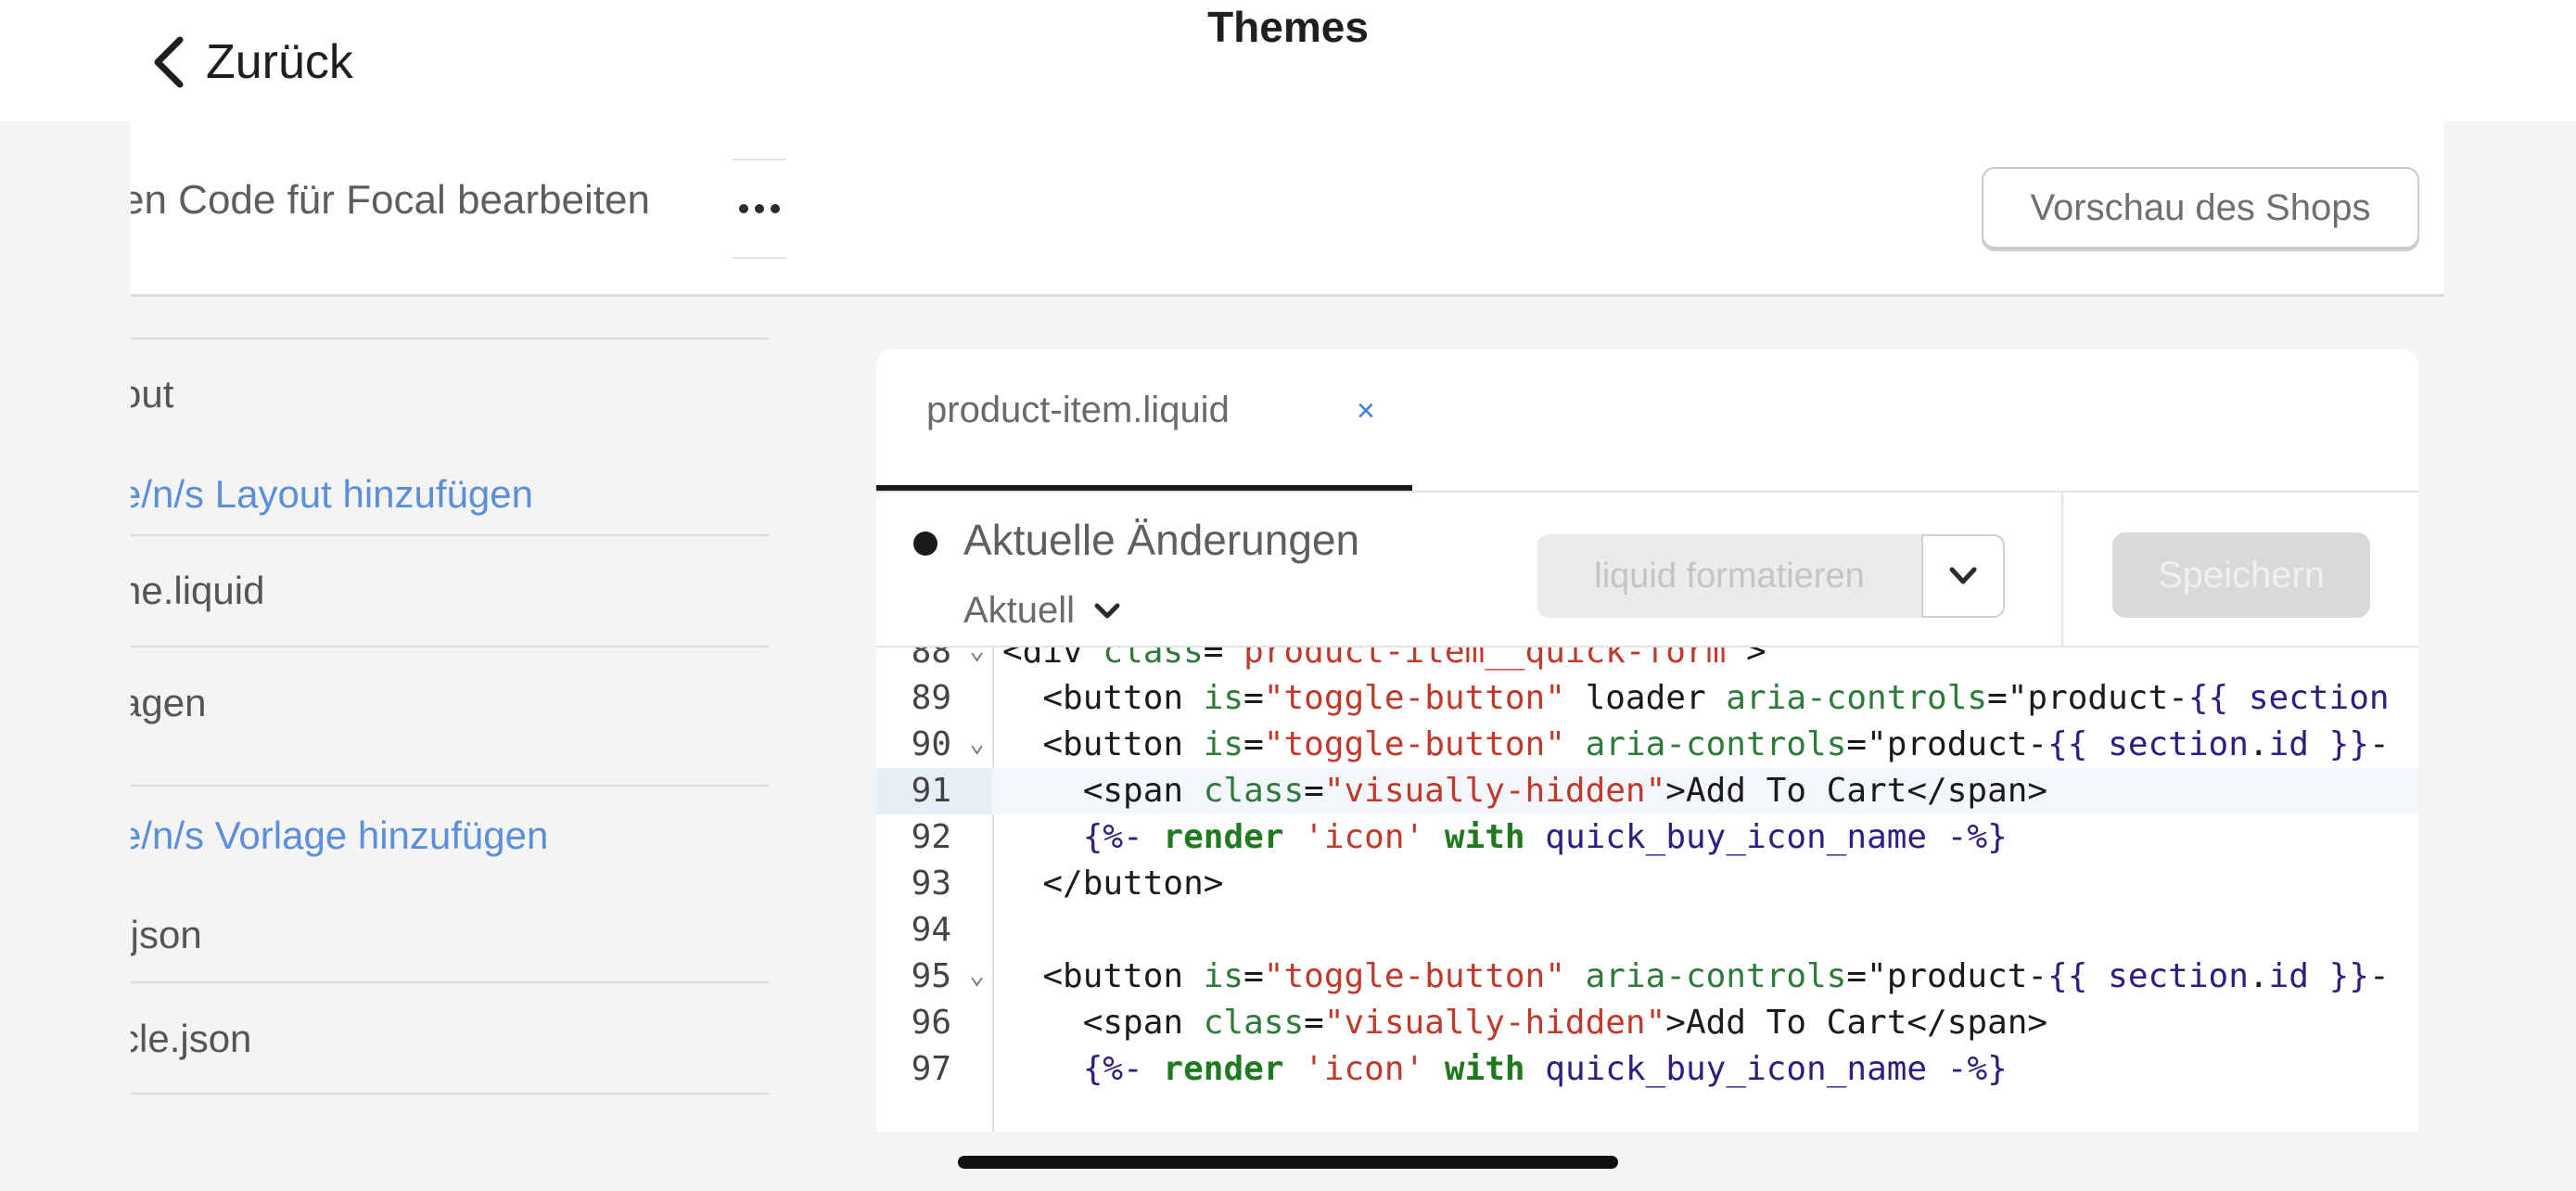 This screenshot has height=1191, width=2576. Describe the element at coordinates (450, 1112) in the screenshot. I see `sidebar-item` at that location.